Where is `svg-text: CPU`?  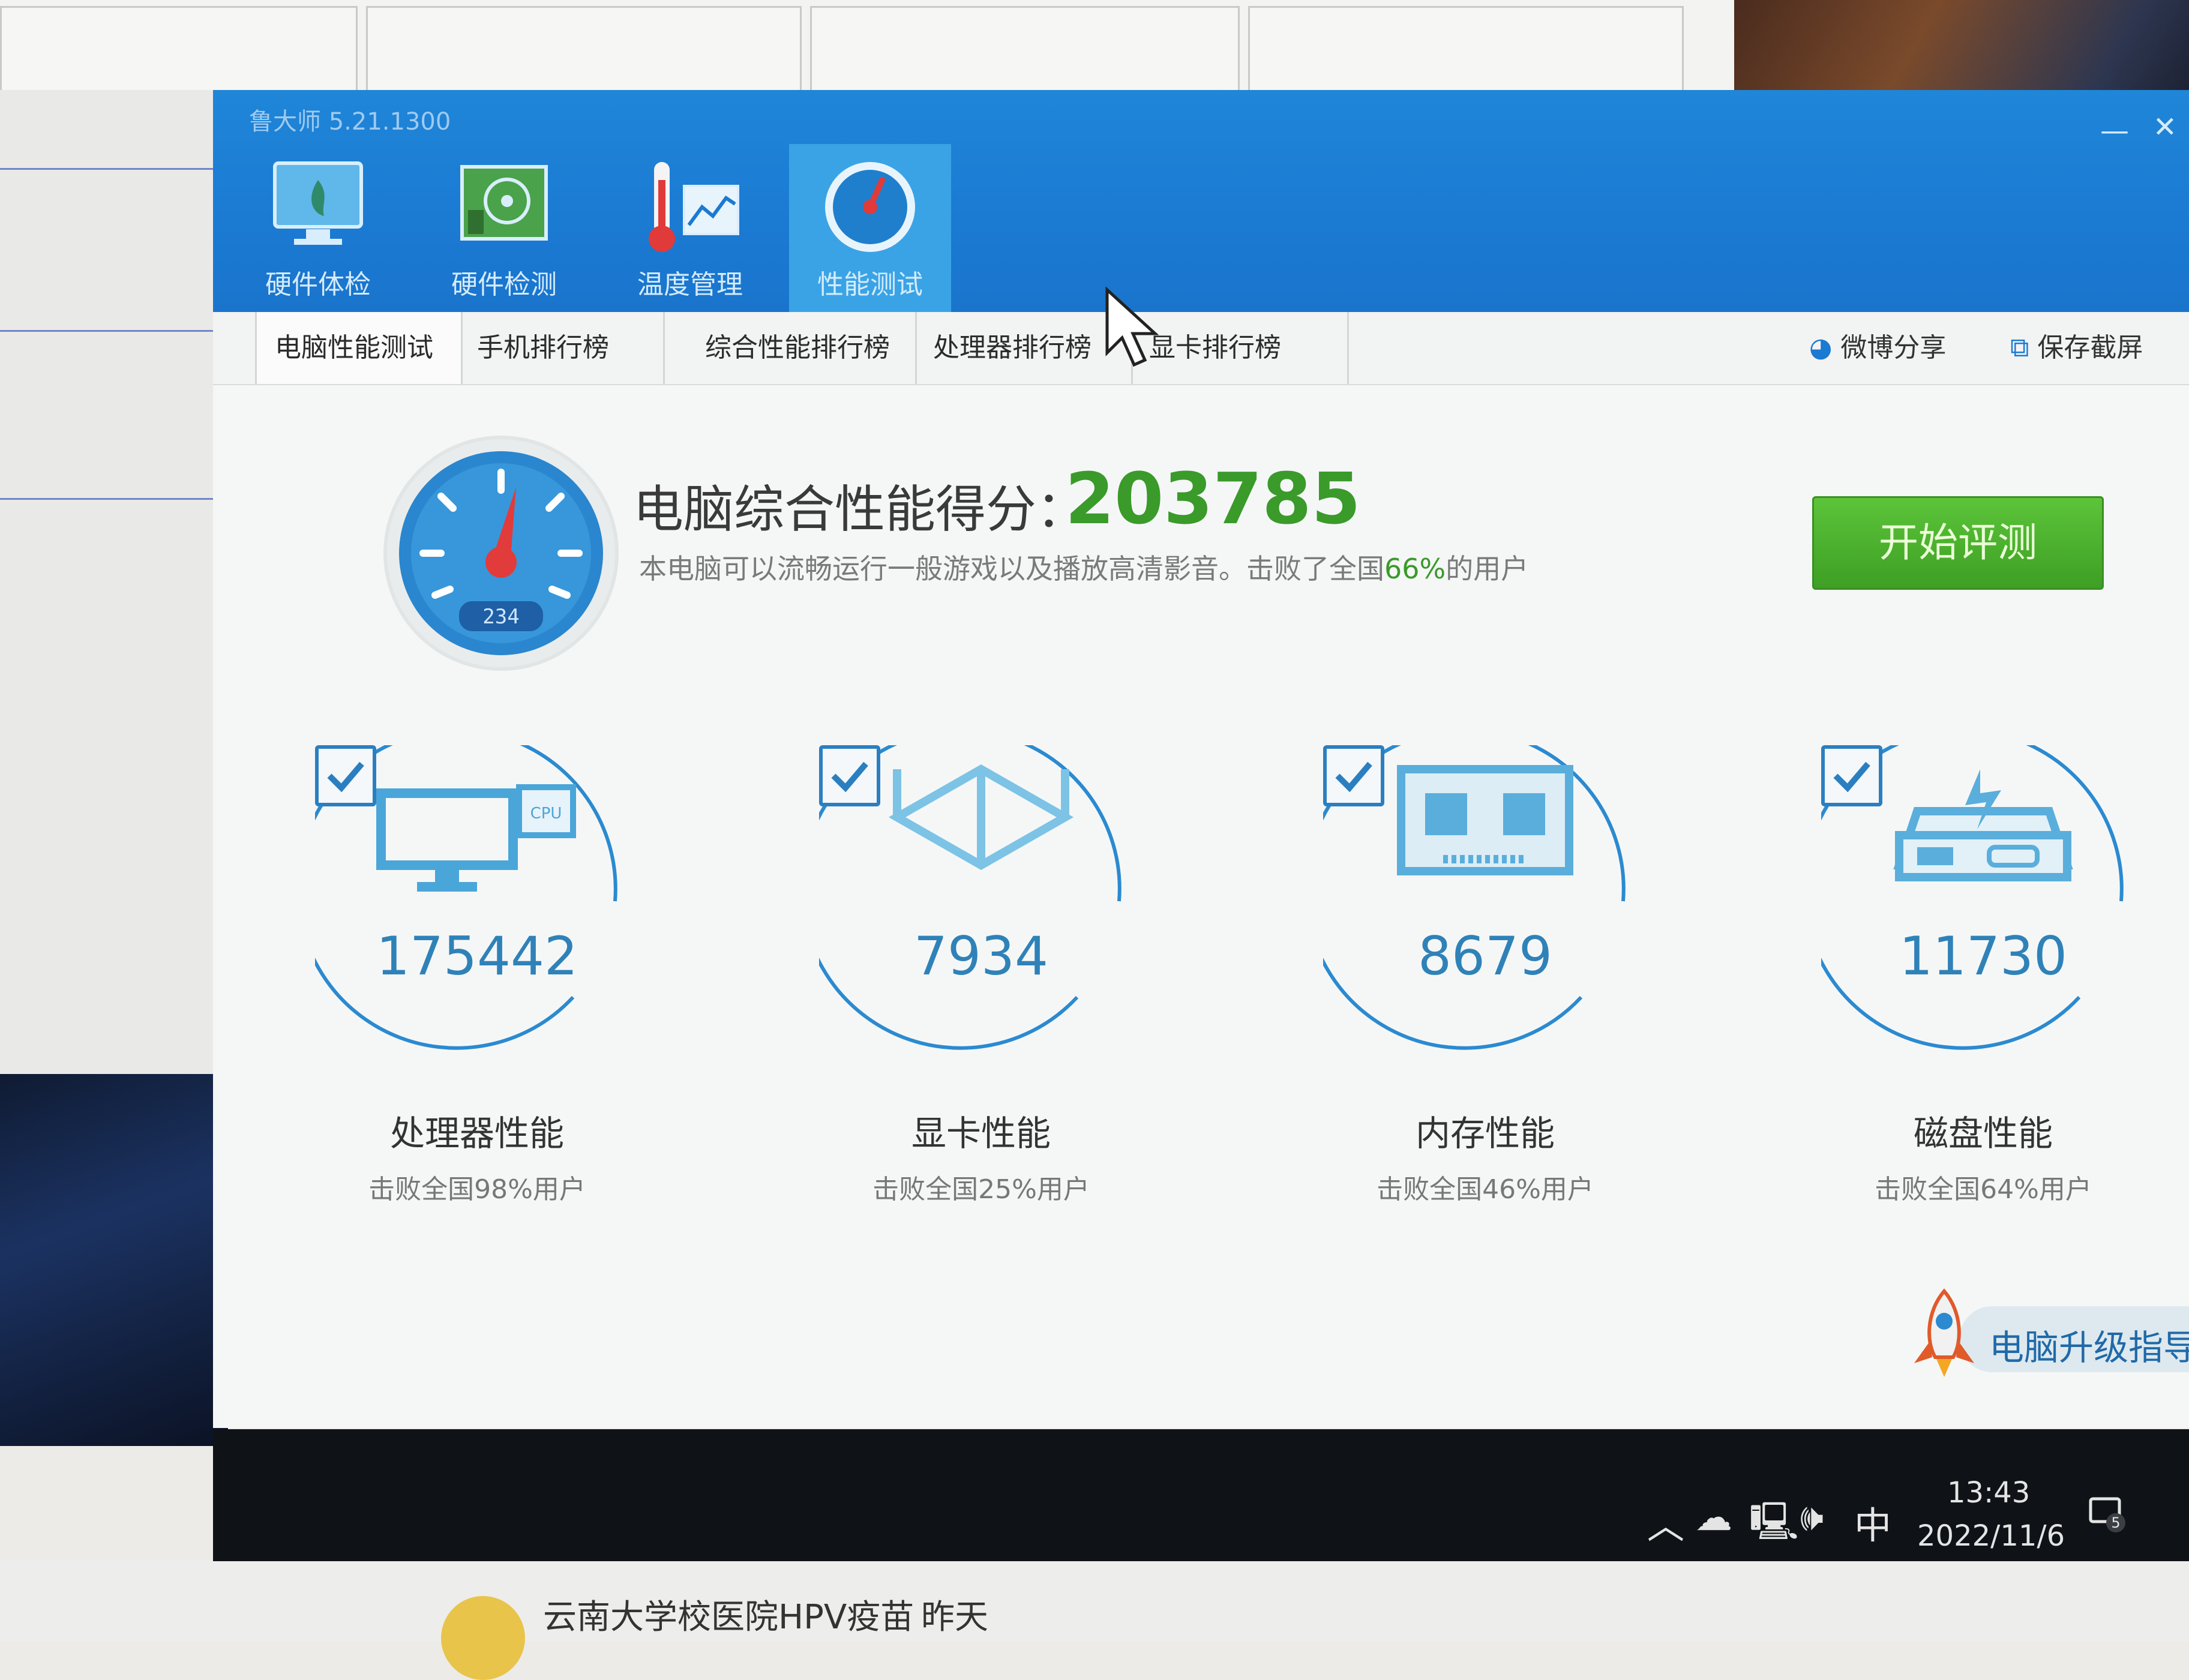
svg-text: CPU is located at coordinates (546, 814).